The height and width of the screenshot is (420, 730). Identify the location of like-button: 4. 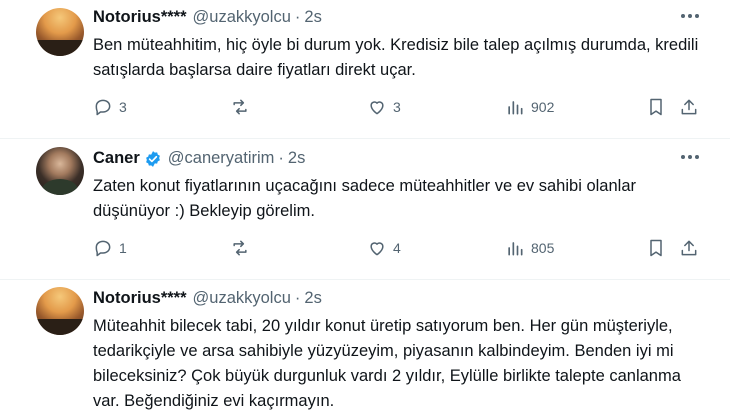
(384, 248).